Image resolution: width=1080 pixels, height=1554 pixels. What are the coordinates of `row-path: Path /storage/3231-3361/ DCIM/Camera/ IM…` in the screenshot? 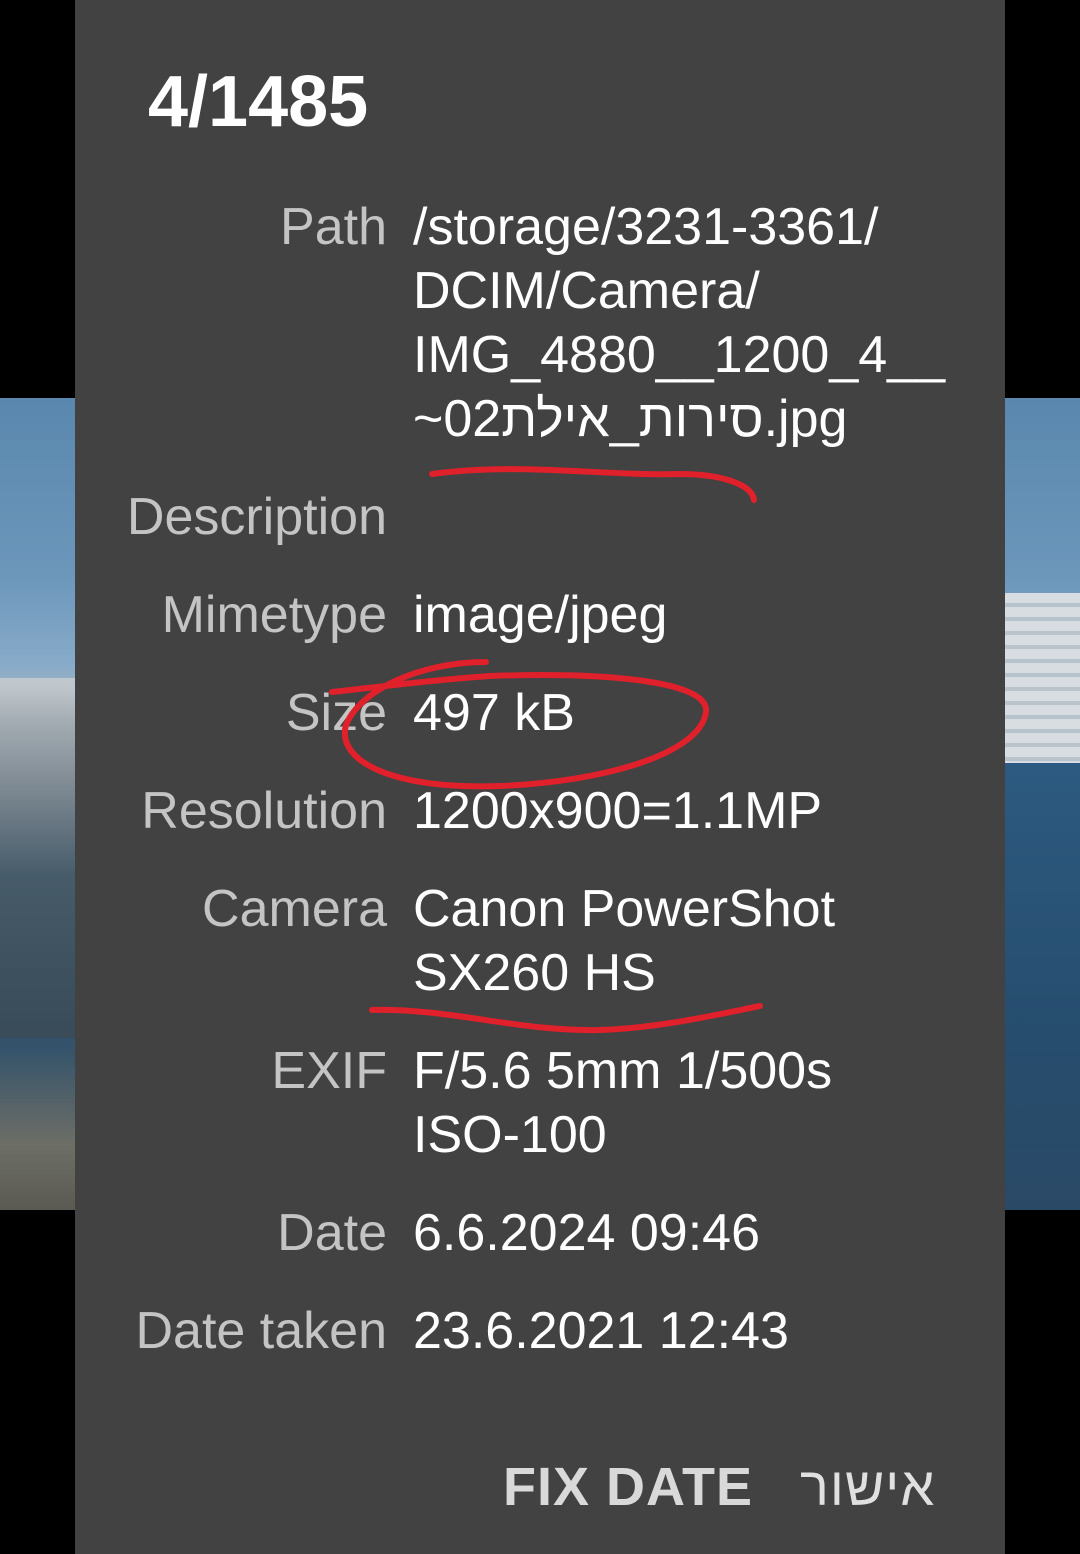 It's located at (540, 323).